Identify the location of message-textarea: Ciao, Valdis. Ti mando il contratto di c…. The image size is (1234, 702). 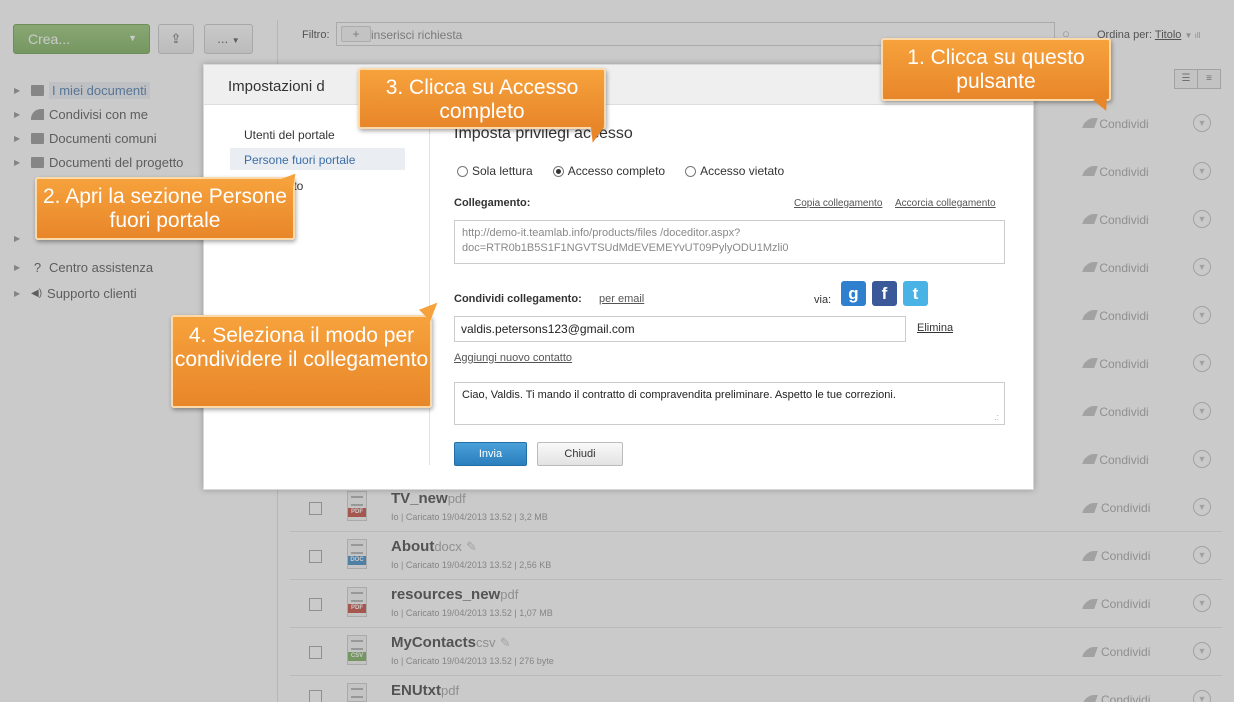
(729, 403).